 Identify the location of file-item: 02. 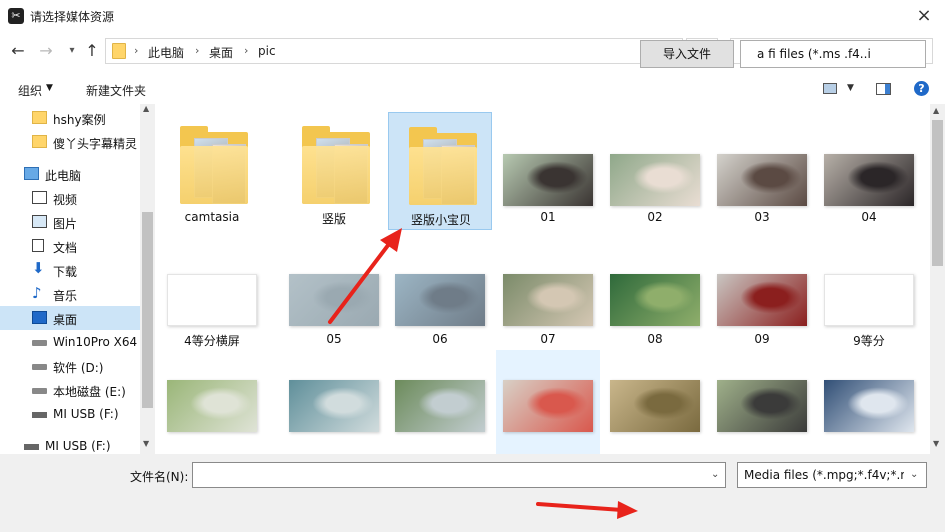
(655, 171).